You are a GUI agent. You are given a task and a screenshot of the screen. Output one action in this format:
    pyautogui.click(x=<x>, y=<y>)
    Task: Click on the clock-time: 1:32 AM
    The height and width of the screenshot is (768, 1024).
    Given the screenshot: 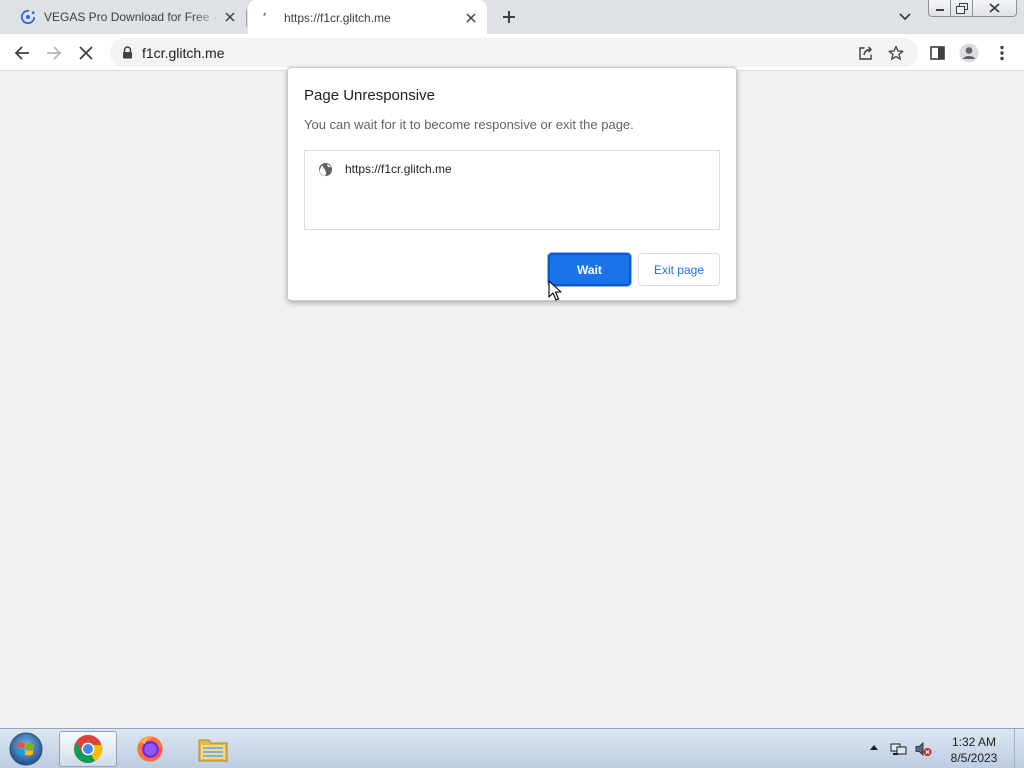 What is the action you would take?
    pyautogui.click(x=974, y=742)
    